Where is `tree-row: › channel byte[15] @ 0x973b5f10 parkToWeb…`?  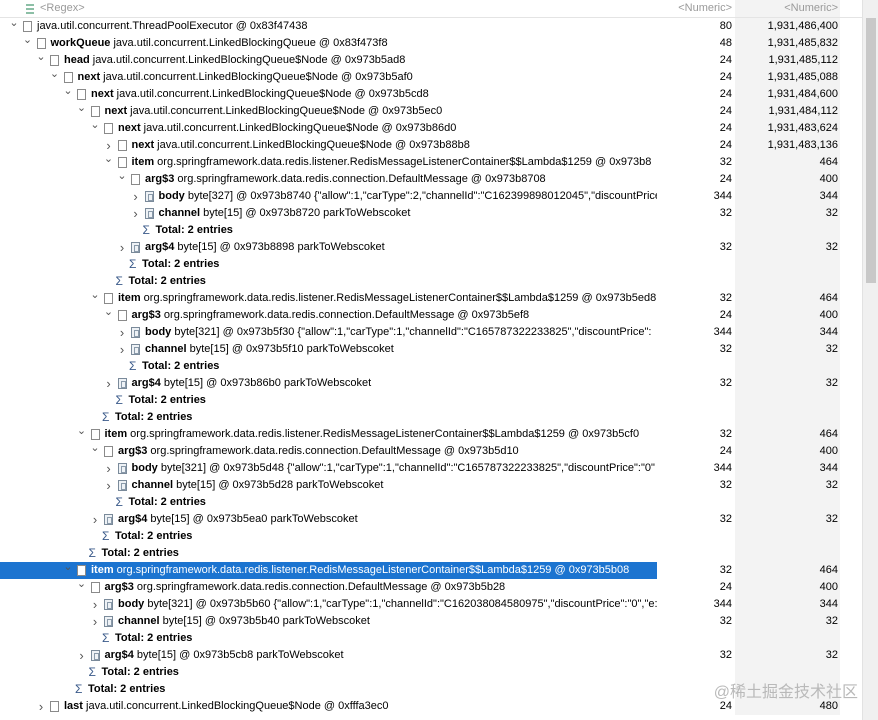
tree-row: › channel byte[15] @ 0x973b5f10 parkToWeb… is located at coordinates (431, 349).